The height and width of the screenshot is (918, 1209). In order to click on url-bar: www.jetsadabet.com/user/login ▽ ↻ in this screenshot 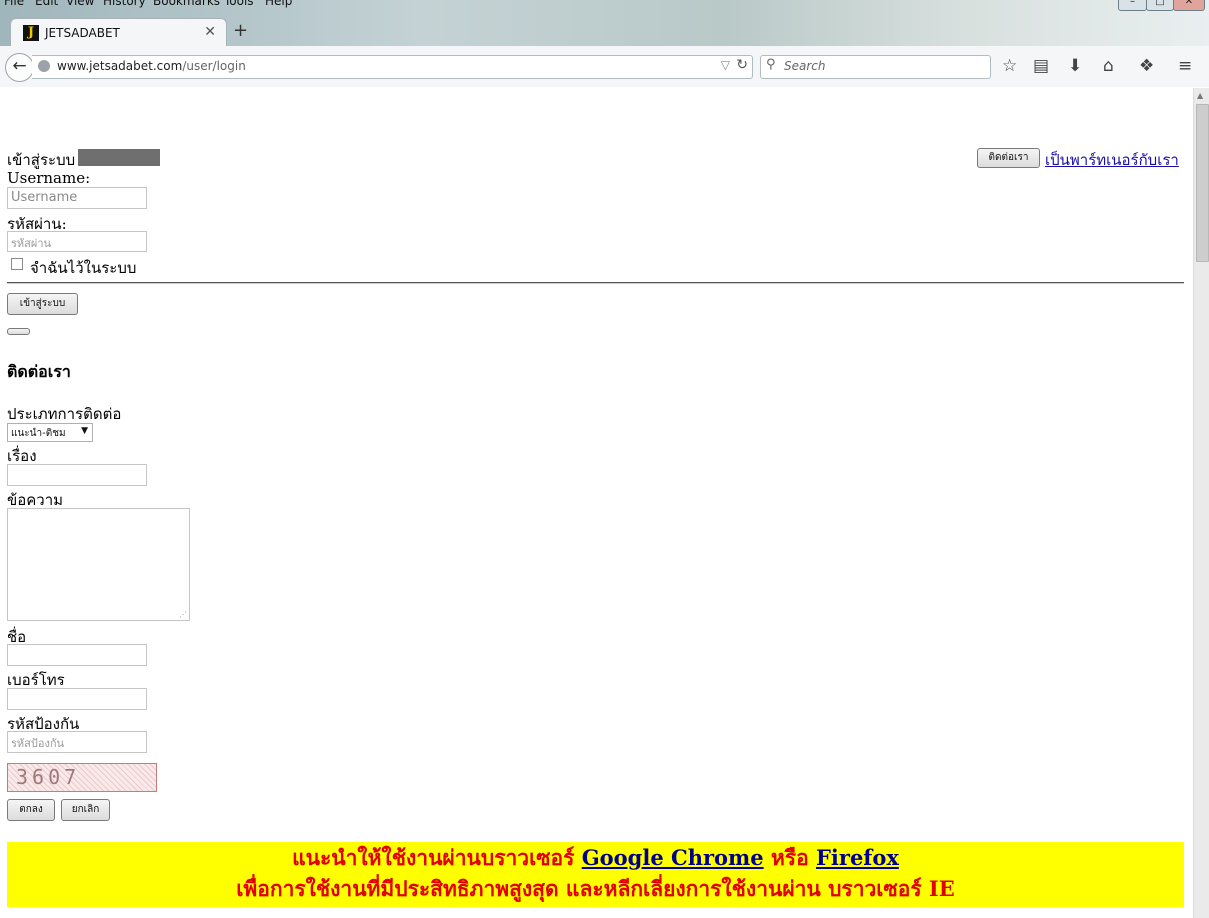, I will do `click(392, 67)`.